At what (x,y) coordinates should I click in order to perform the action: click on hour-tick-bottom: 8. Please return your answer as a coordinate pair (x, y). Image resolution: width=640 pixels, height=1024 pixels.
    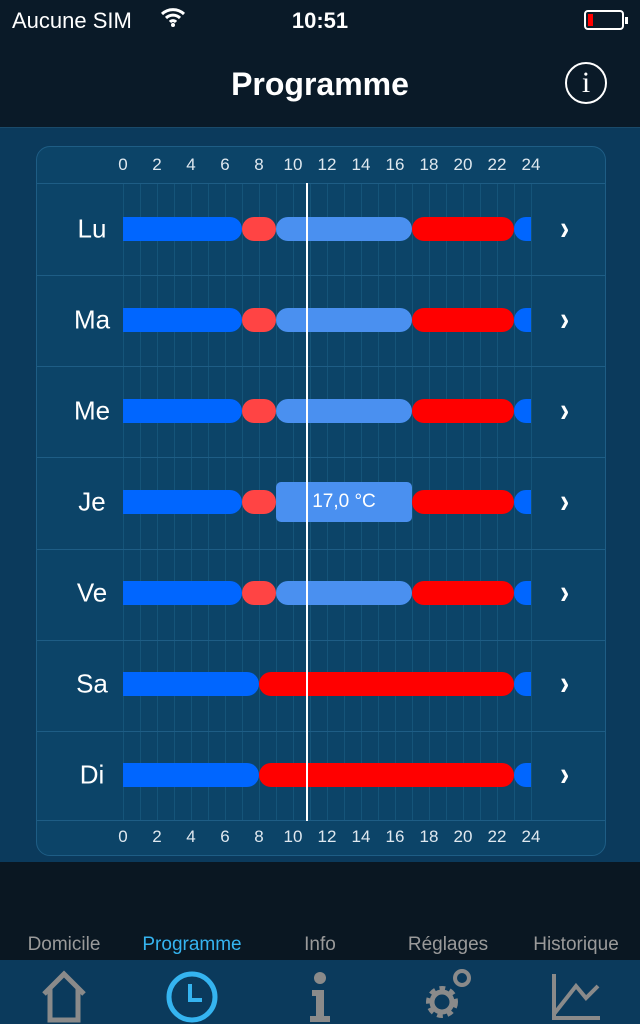
    Looking at the image, I should click on (259, 836).